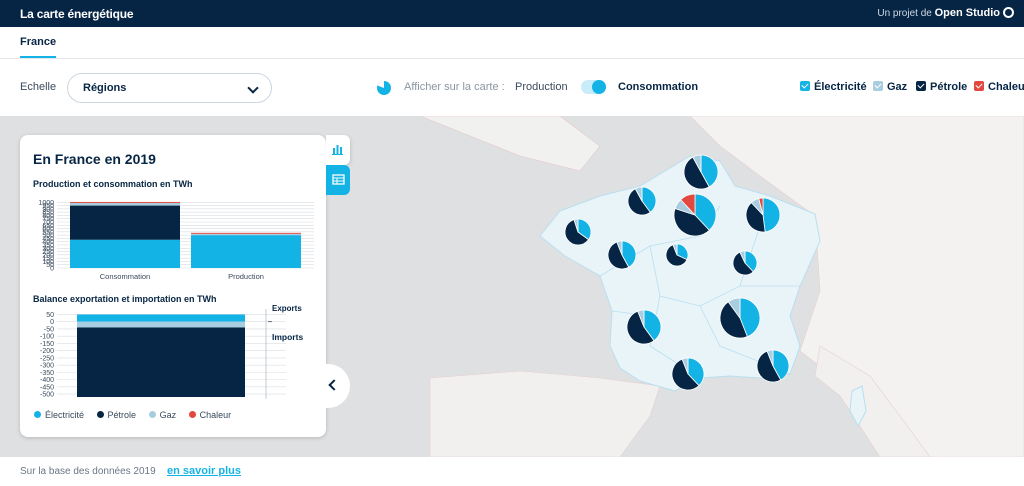 The image size is (1024, 486). Describe the element at coordinates (658, 87) in the screenshot. I see `consumption-option: Consommation` at that location.